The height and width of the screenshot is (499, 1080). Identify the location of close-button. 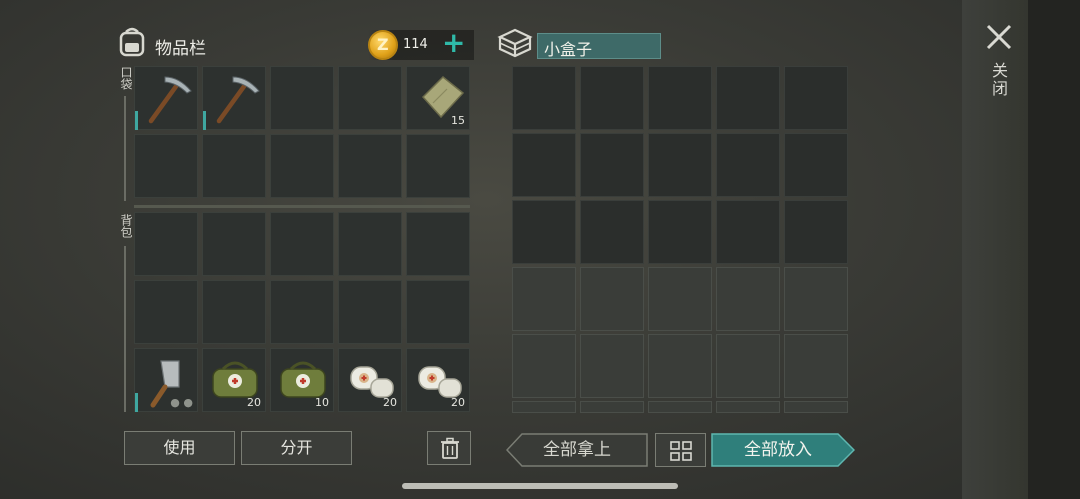
(999, 37).